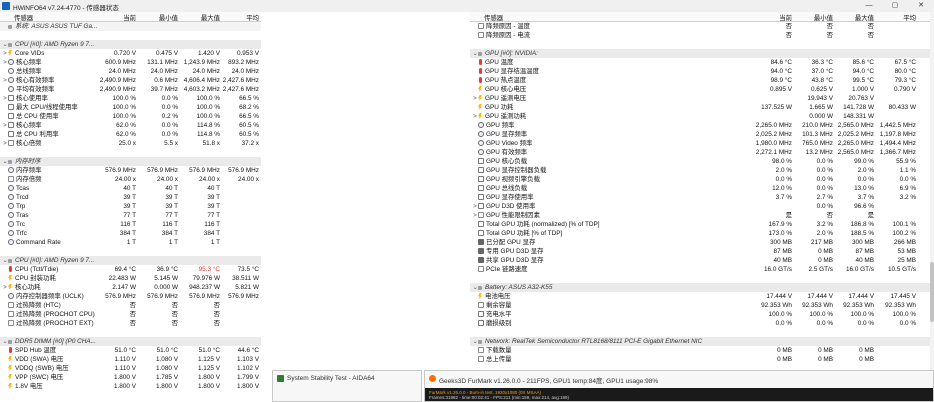 The image size is (934, 402). I want to click on sensor-row: > GPU 性能限制因素是否是, so click(702, 215).